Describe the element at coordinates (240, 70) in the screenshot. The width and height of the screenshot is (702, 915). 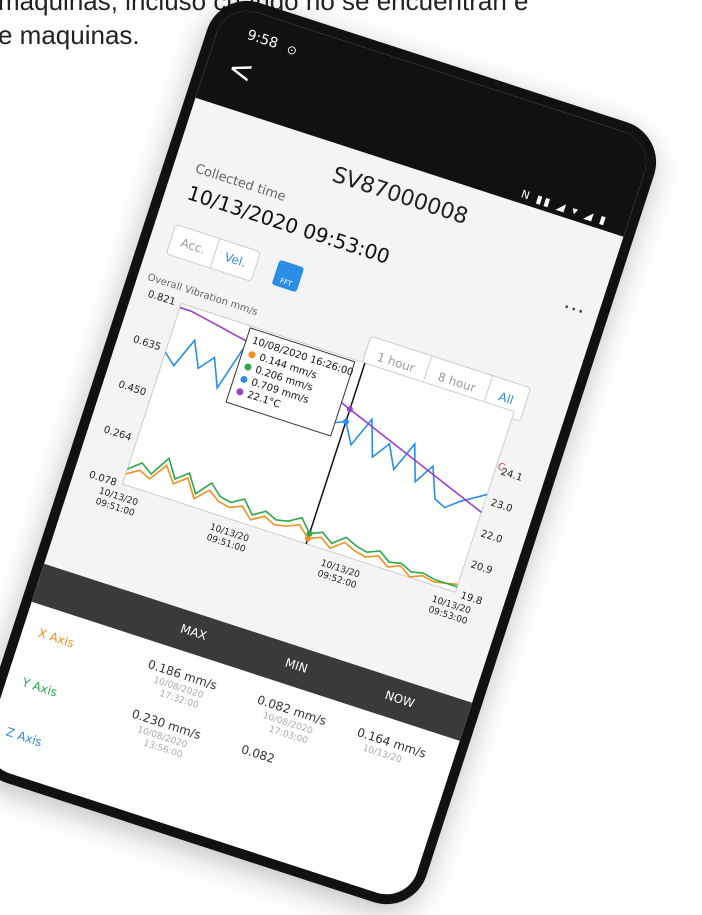
I see `back-button: <` at that location.